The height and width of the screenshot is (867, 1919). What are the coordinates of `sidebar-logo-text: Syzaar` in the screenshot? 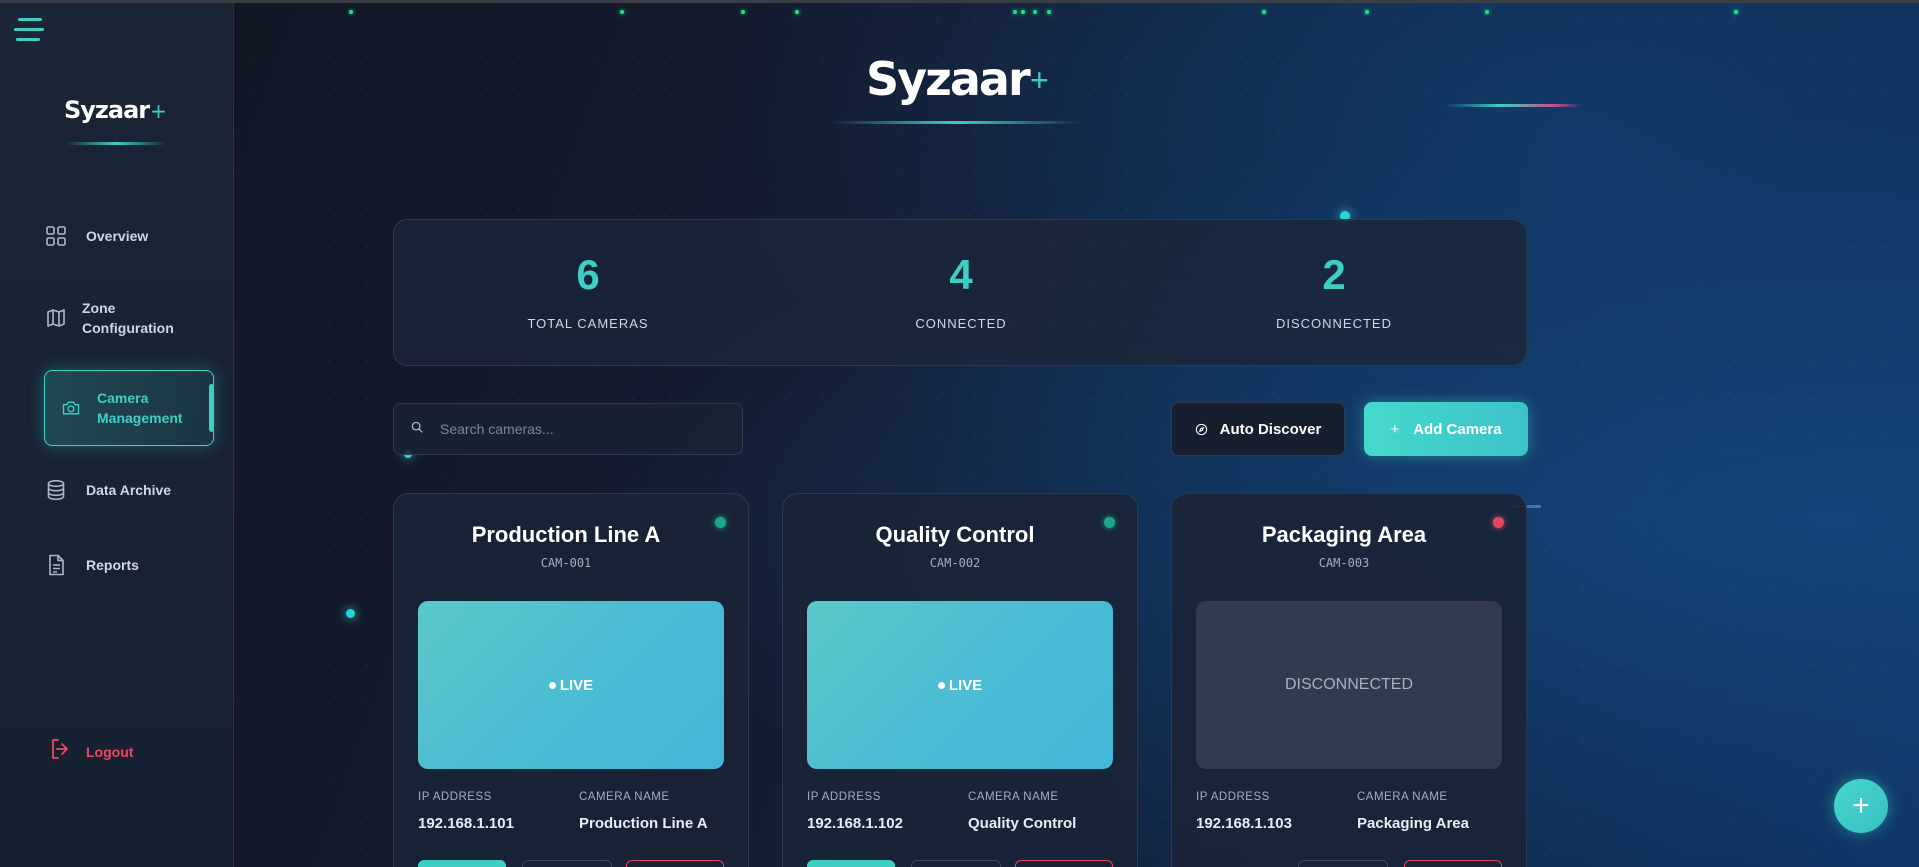 It's located at (107, 110).